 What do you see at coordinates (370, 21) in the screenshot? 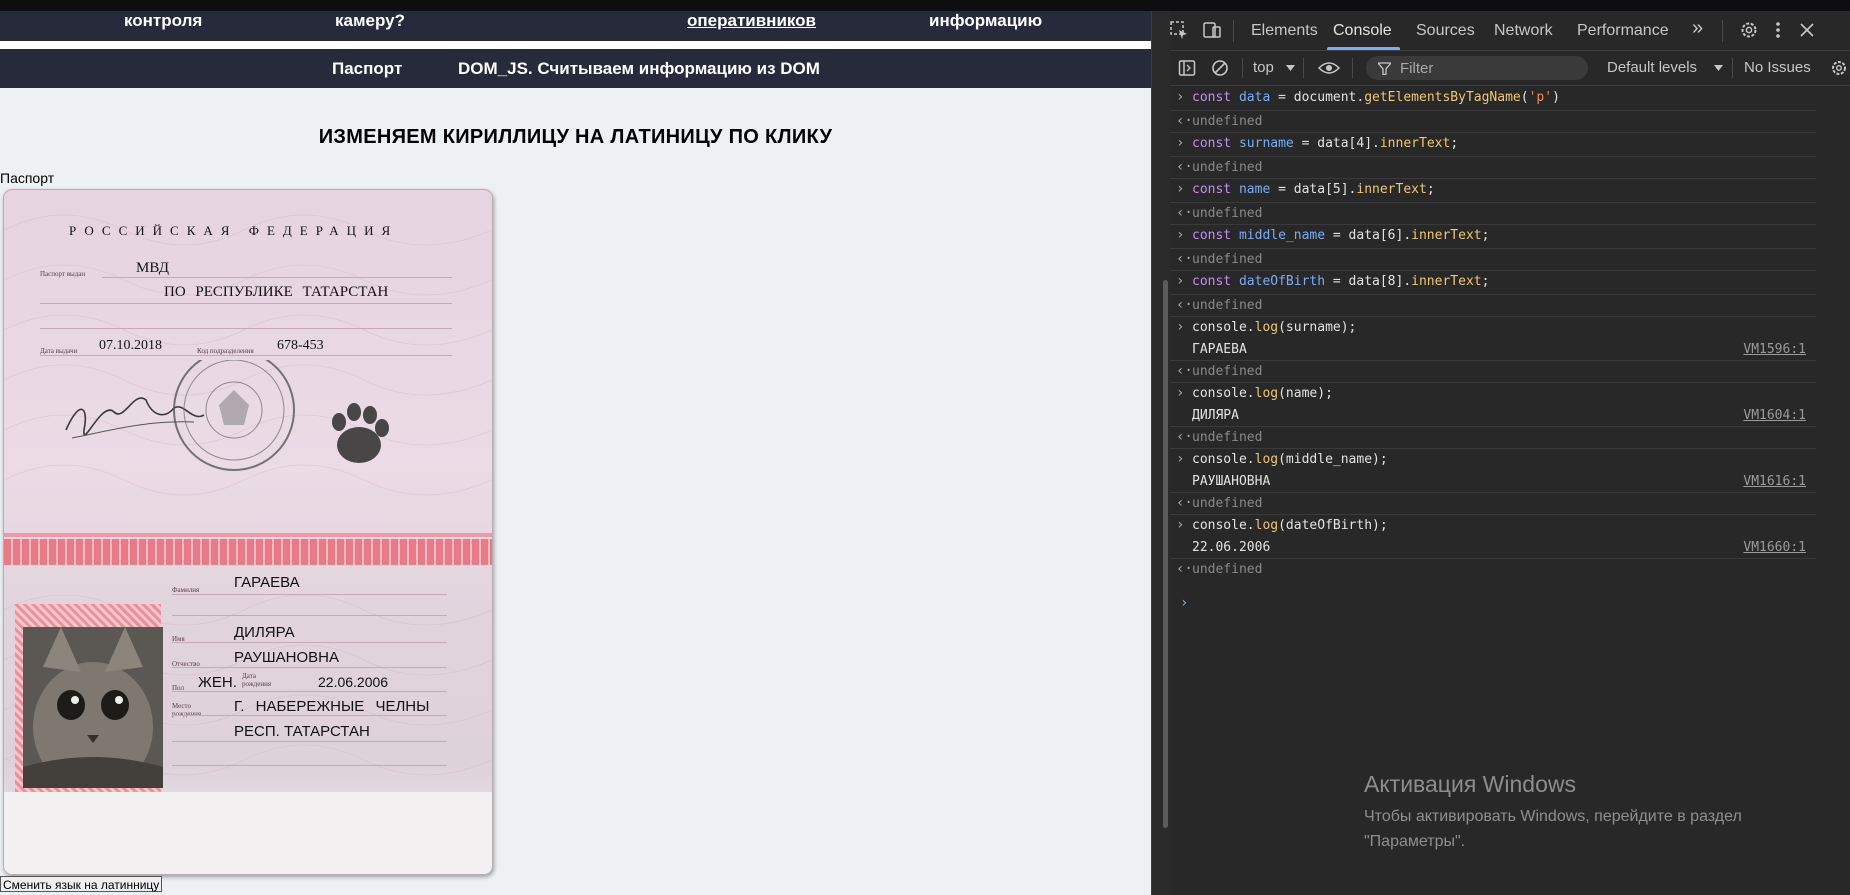
I see `nav-link-kameru: камеру?` at bounding box center [370, 21].